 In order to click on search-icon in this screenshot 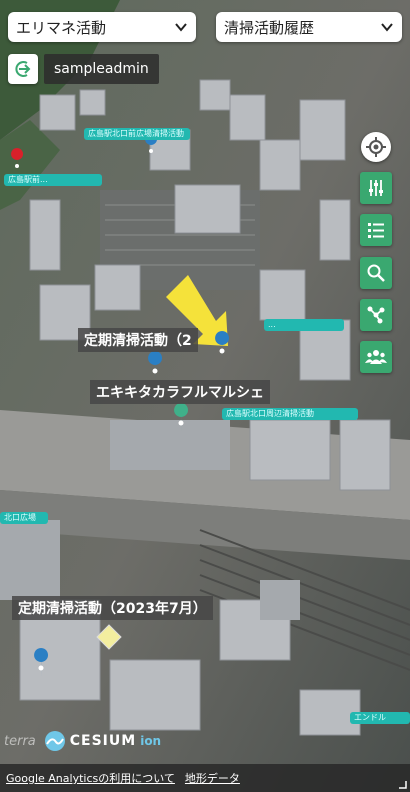, I will do `click(376, 273)`.